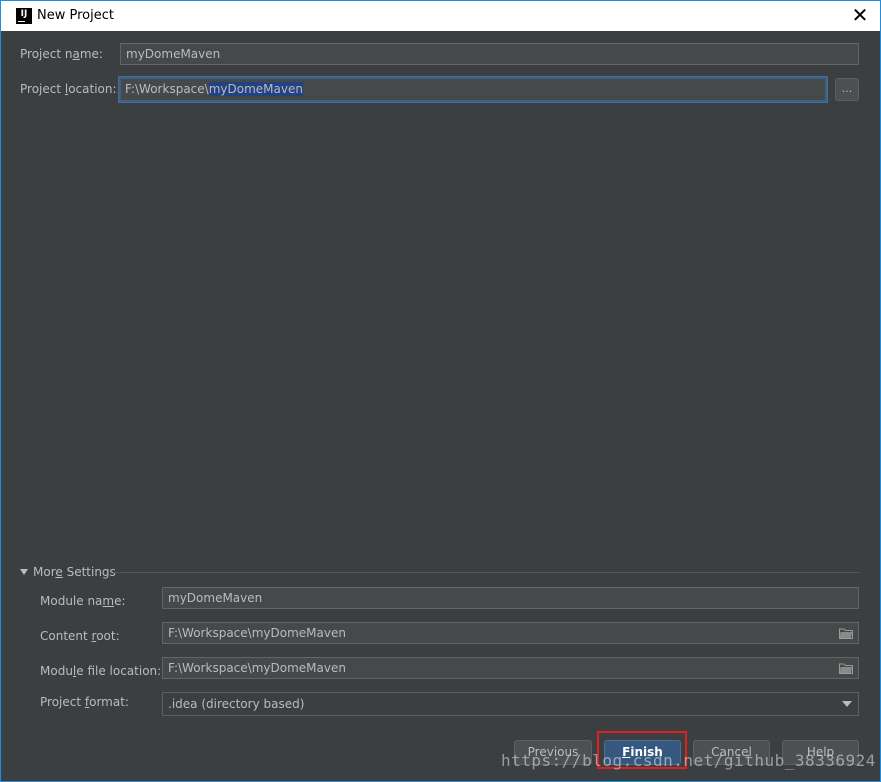 The height and width of the screenshot is (782, 881). Describe the element at coordinates (91, 54) in the screenshot. I see `project-name-label-post: me:` at that location.